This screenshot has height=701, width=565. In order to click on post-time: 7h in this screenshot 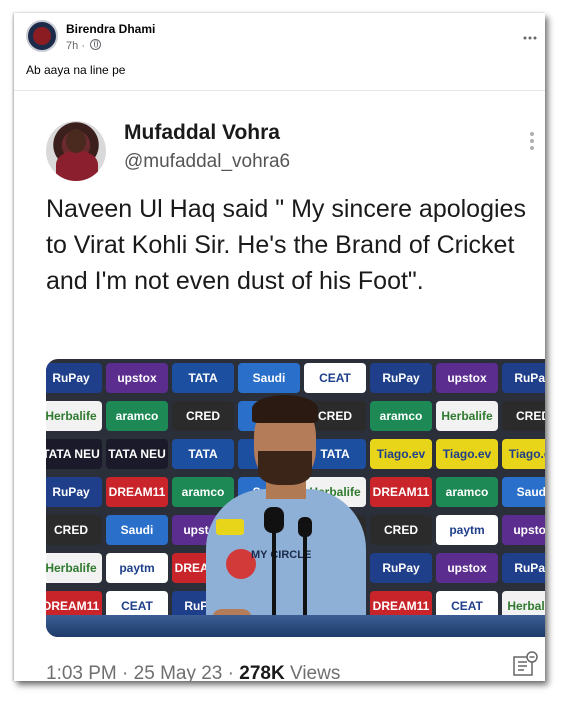, I will do `click(72, 46)`.